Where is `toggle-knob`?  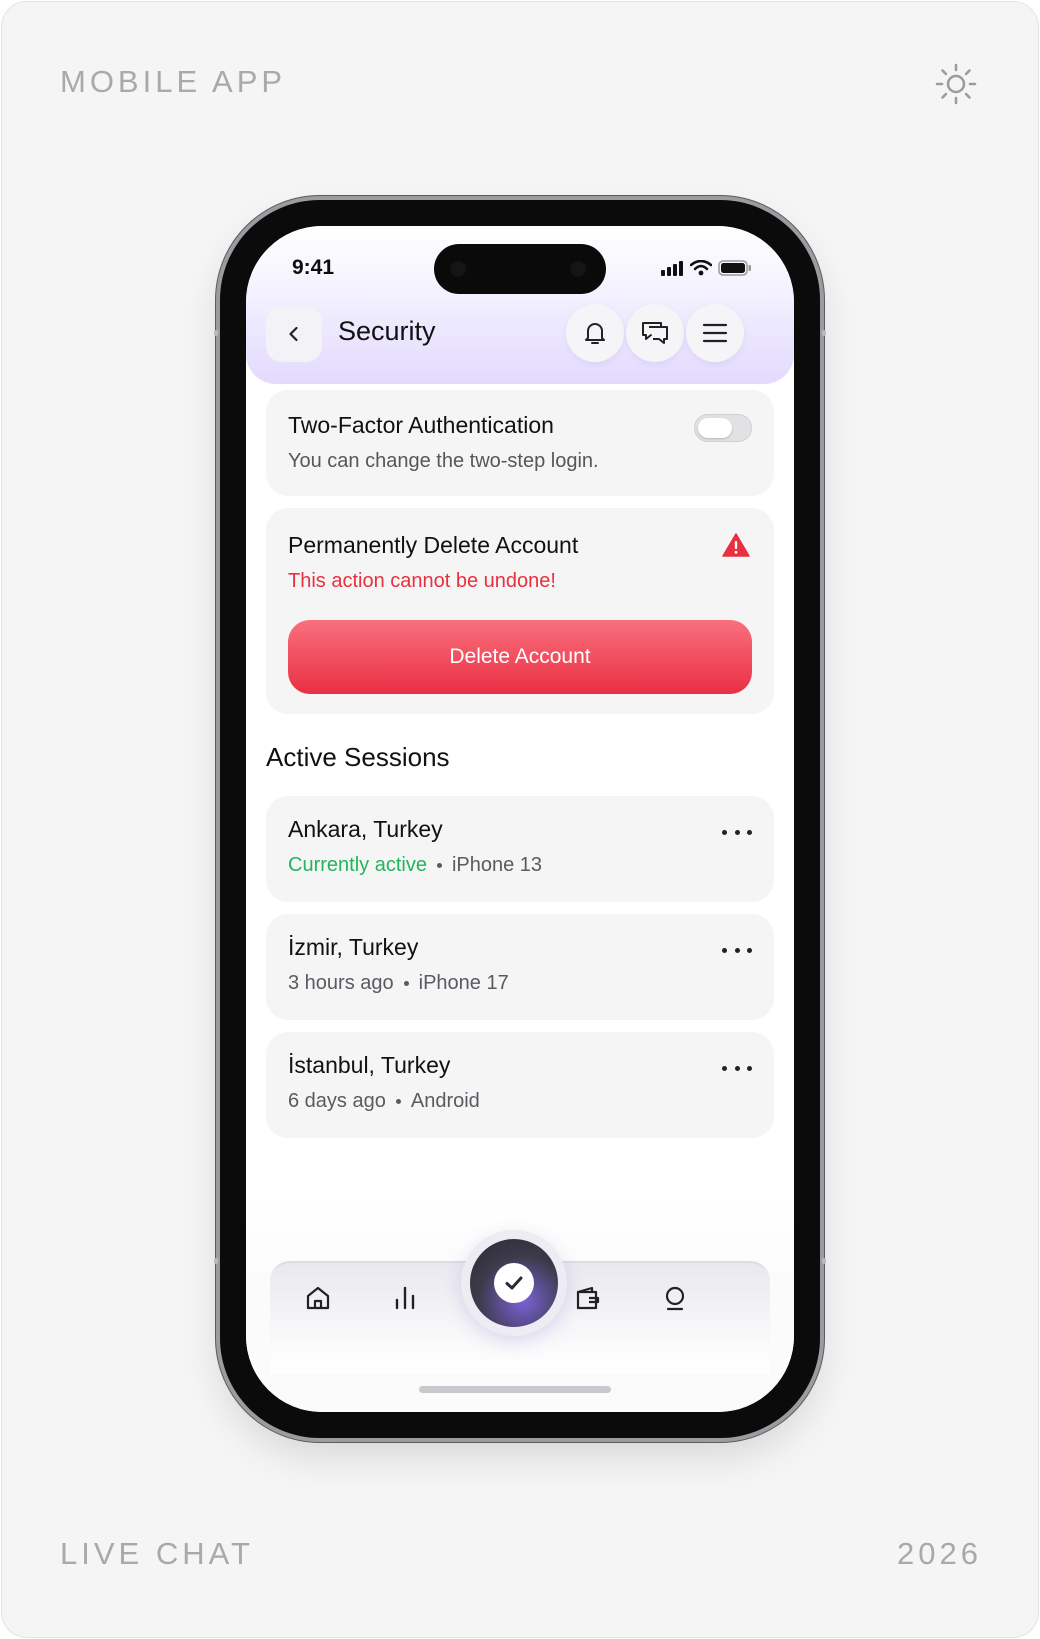
toggle-knob is located at coordinates (715, 428).